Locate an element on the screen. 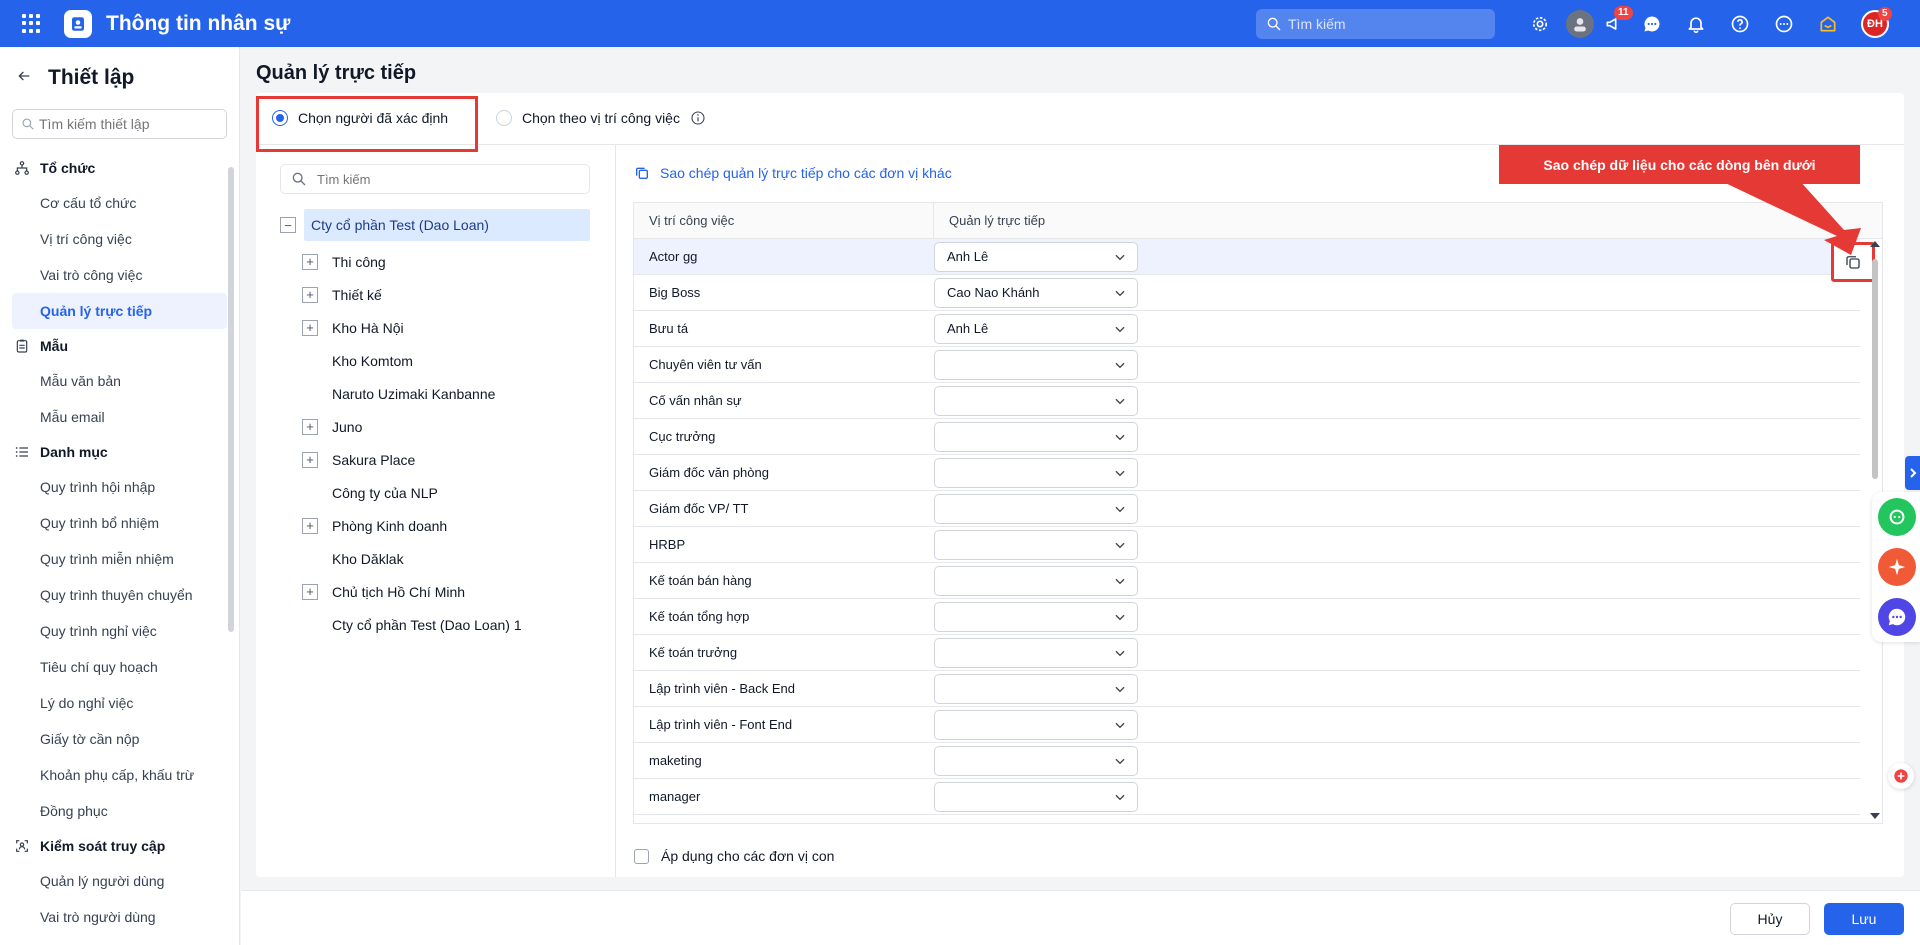  sidebar-item: Giấy tờ cần nộp is located at coordinates (119, 739).